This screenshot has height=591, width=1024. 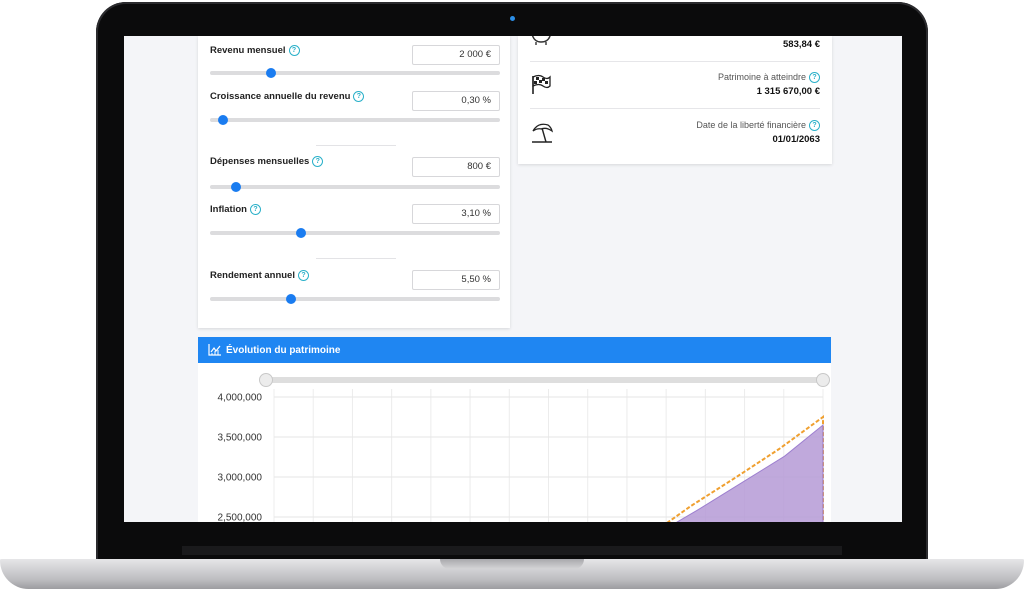 What do you see at coordinates (801, 44) in the screenshot?
I see `monthly-value: 583,84 €` at bounding box center [801, 44].